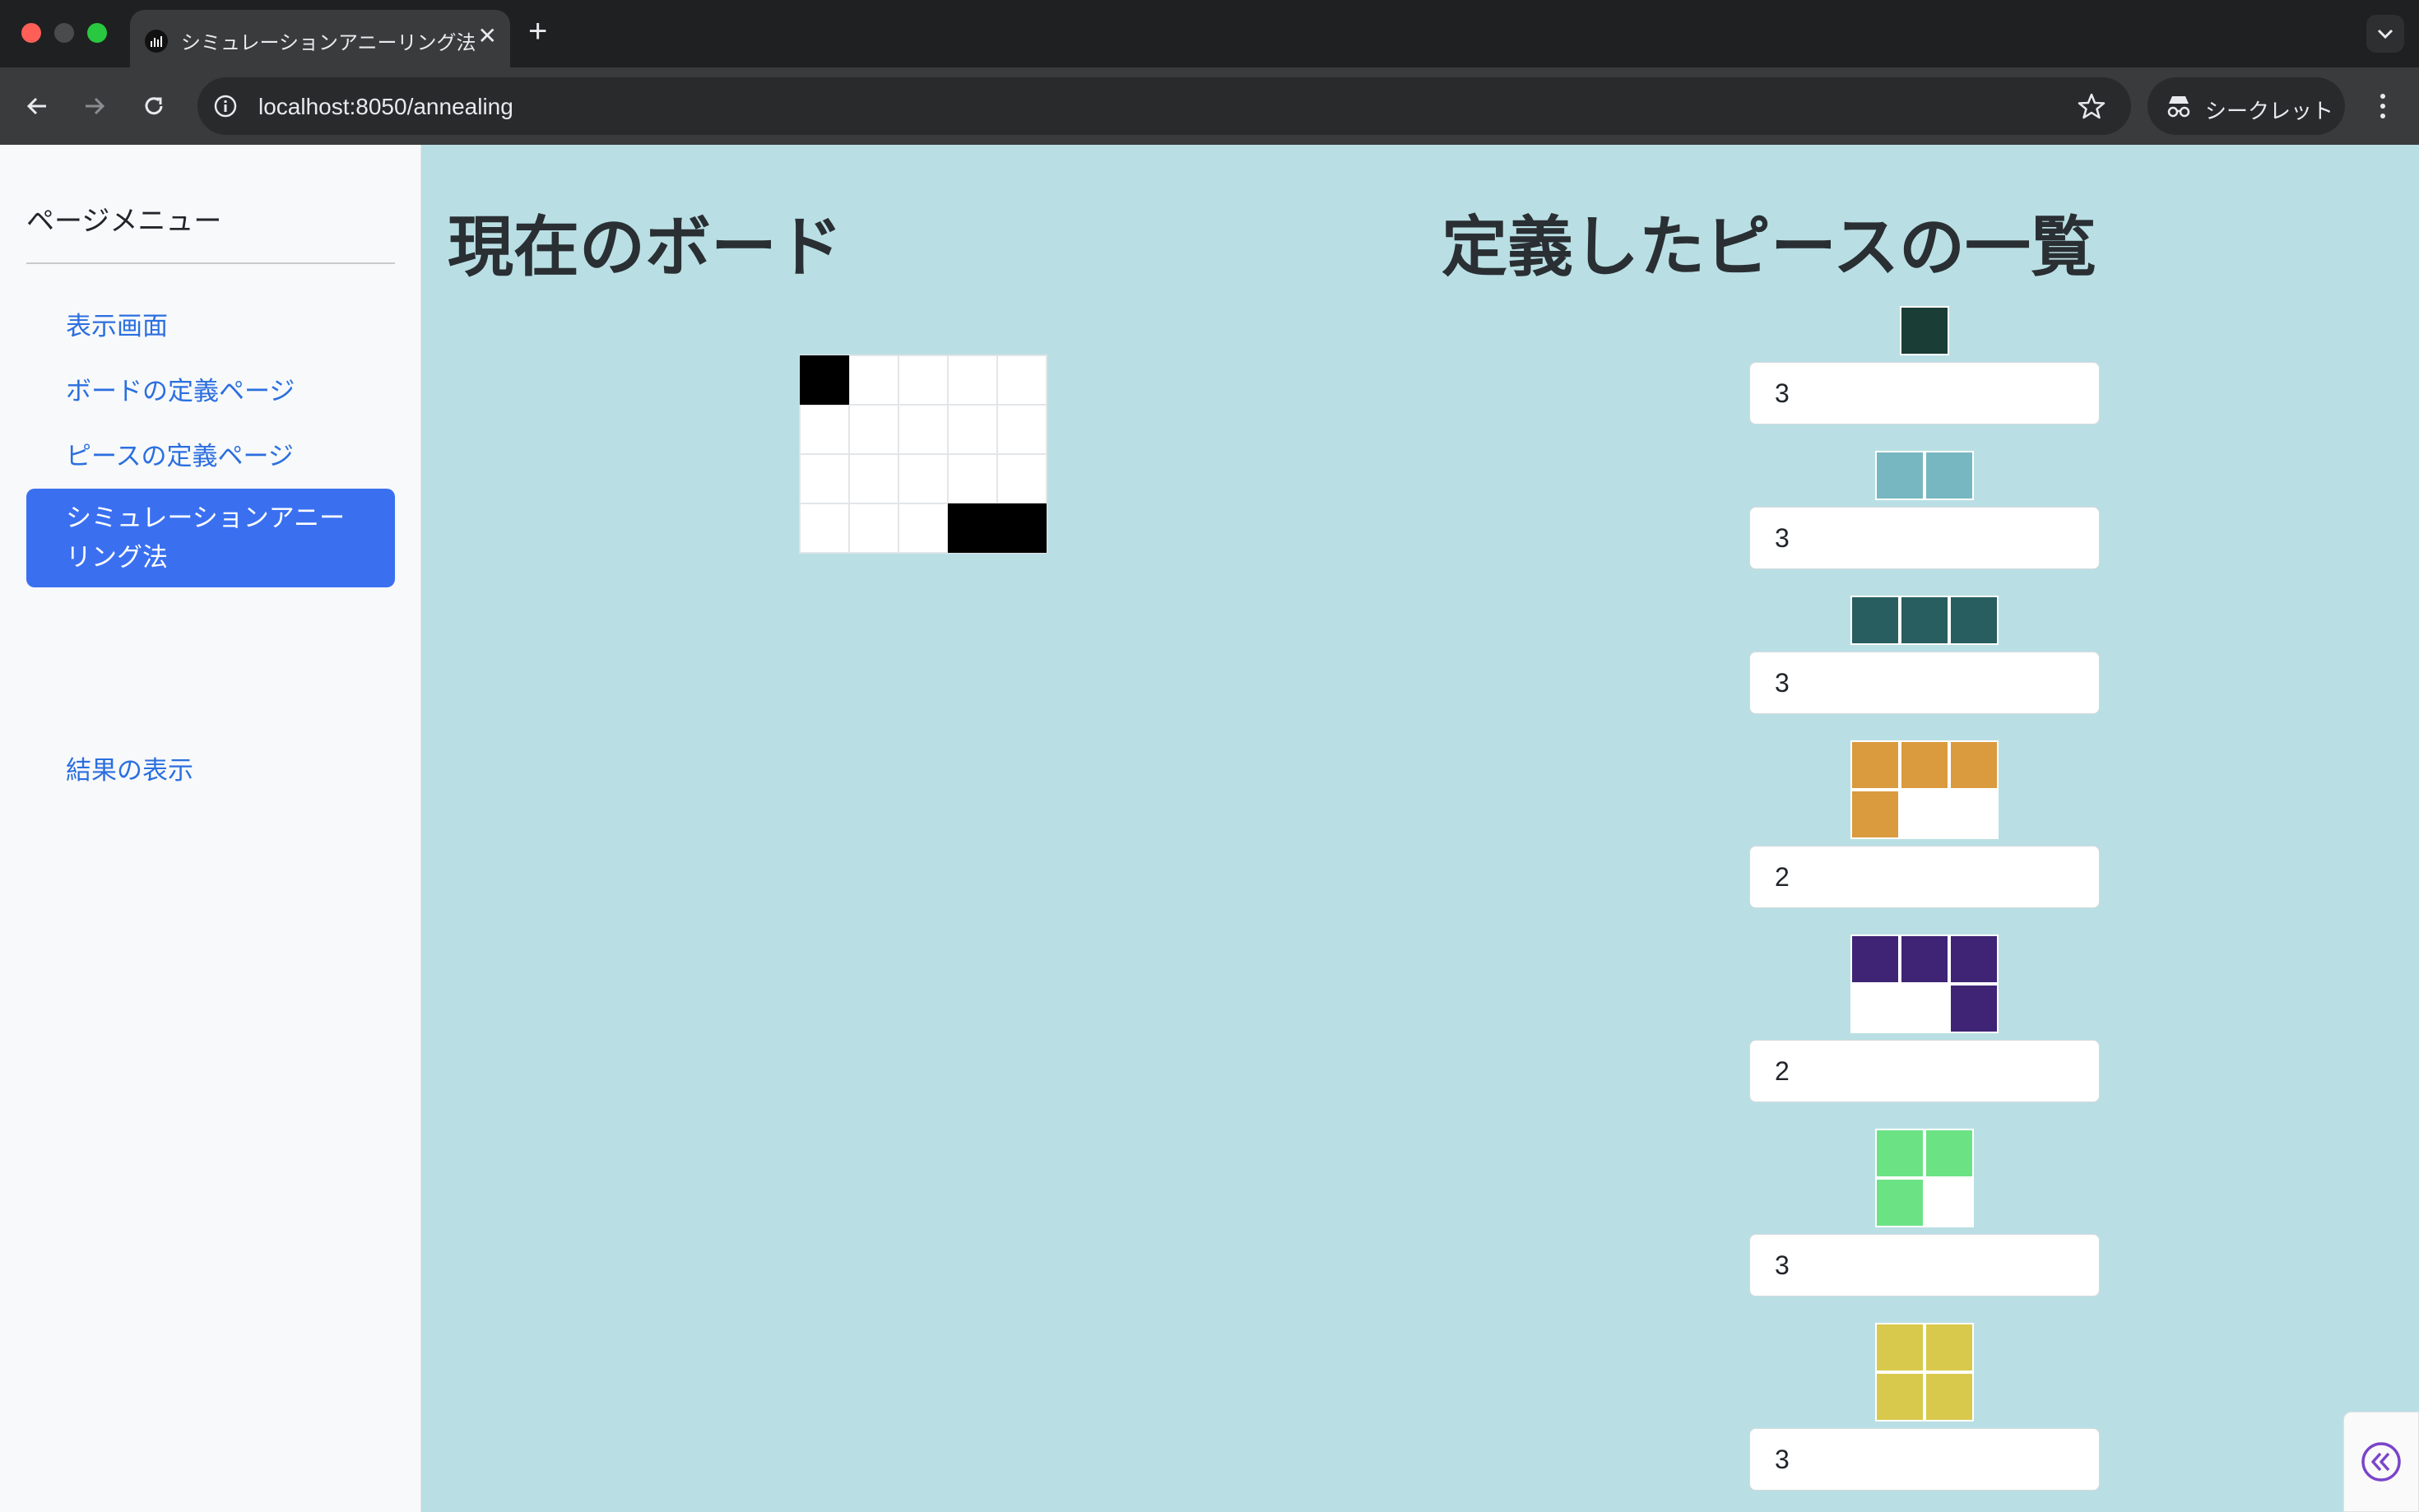 Image resolution: width=2419 pixels, height=1512 pixels. Describe the element at coordinates (385, 107) in the screenshot. I see `url-text: localhost:8050/annealing` at that location.